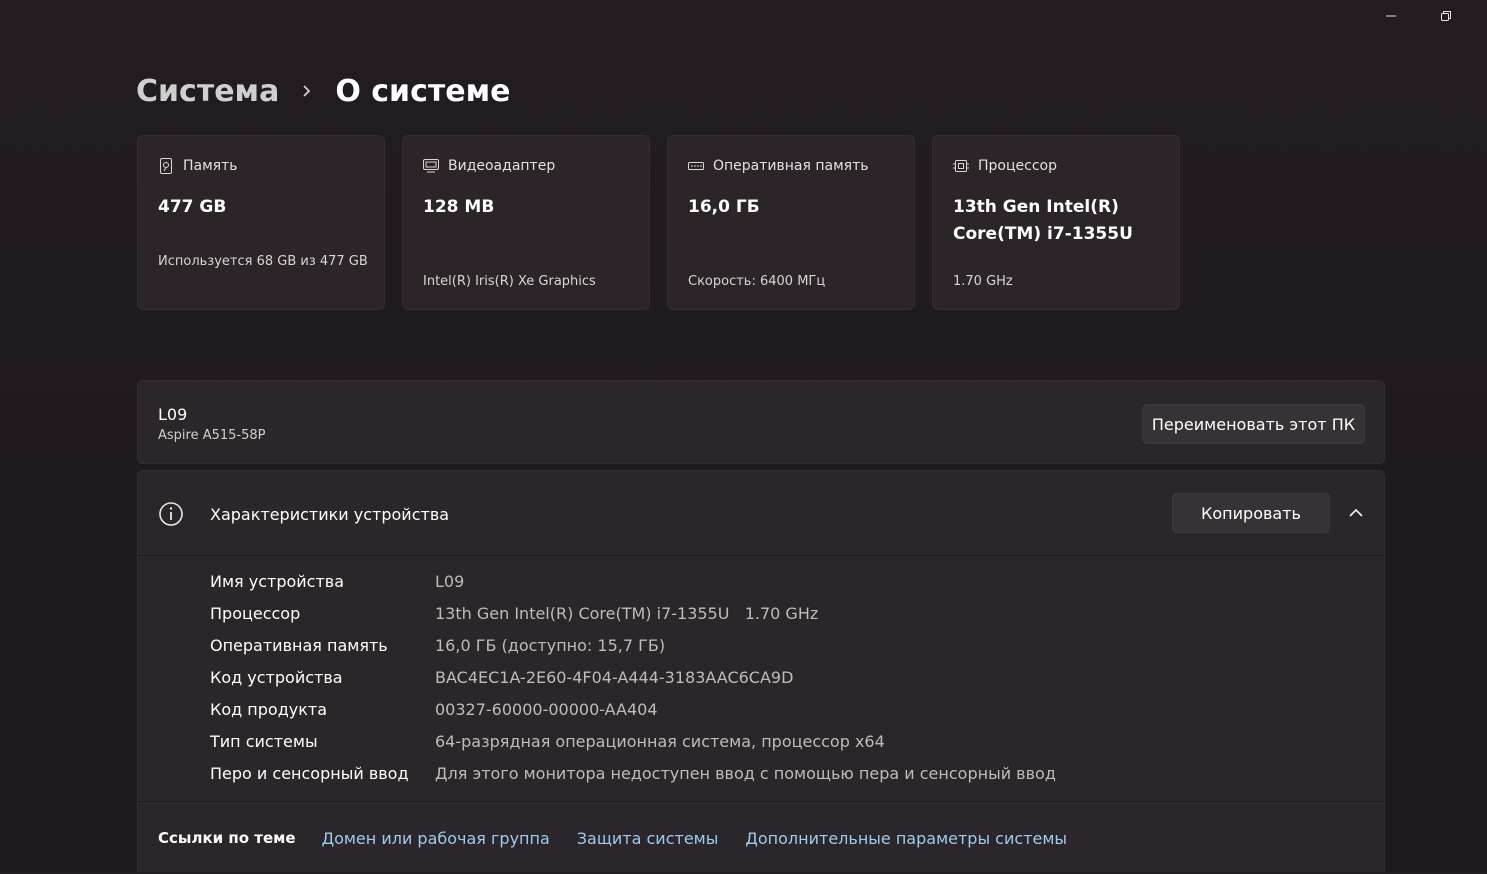  Describe the element at coordinates (212, 435) in the screenshot. I see `device-model: Aspire A515-58P` at that location.